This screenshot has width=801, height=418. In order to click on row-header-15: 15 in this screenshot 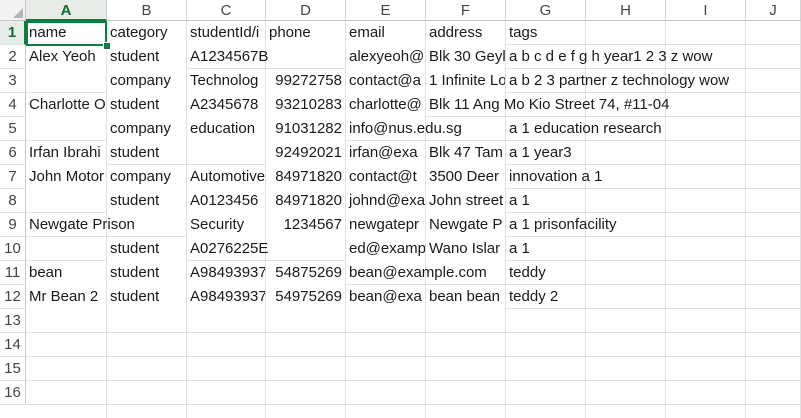, I will do `click(13, 369)`.